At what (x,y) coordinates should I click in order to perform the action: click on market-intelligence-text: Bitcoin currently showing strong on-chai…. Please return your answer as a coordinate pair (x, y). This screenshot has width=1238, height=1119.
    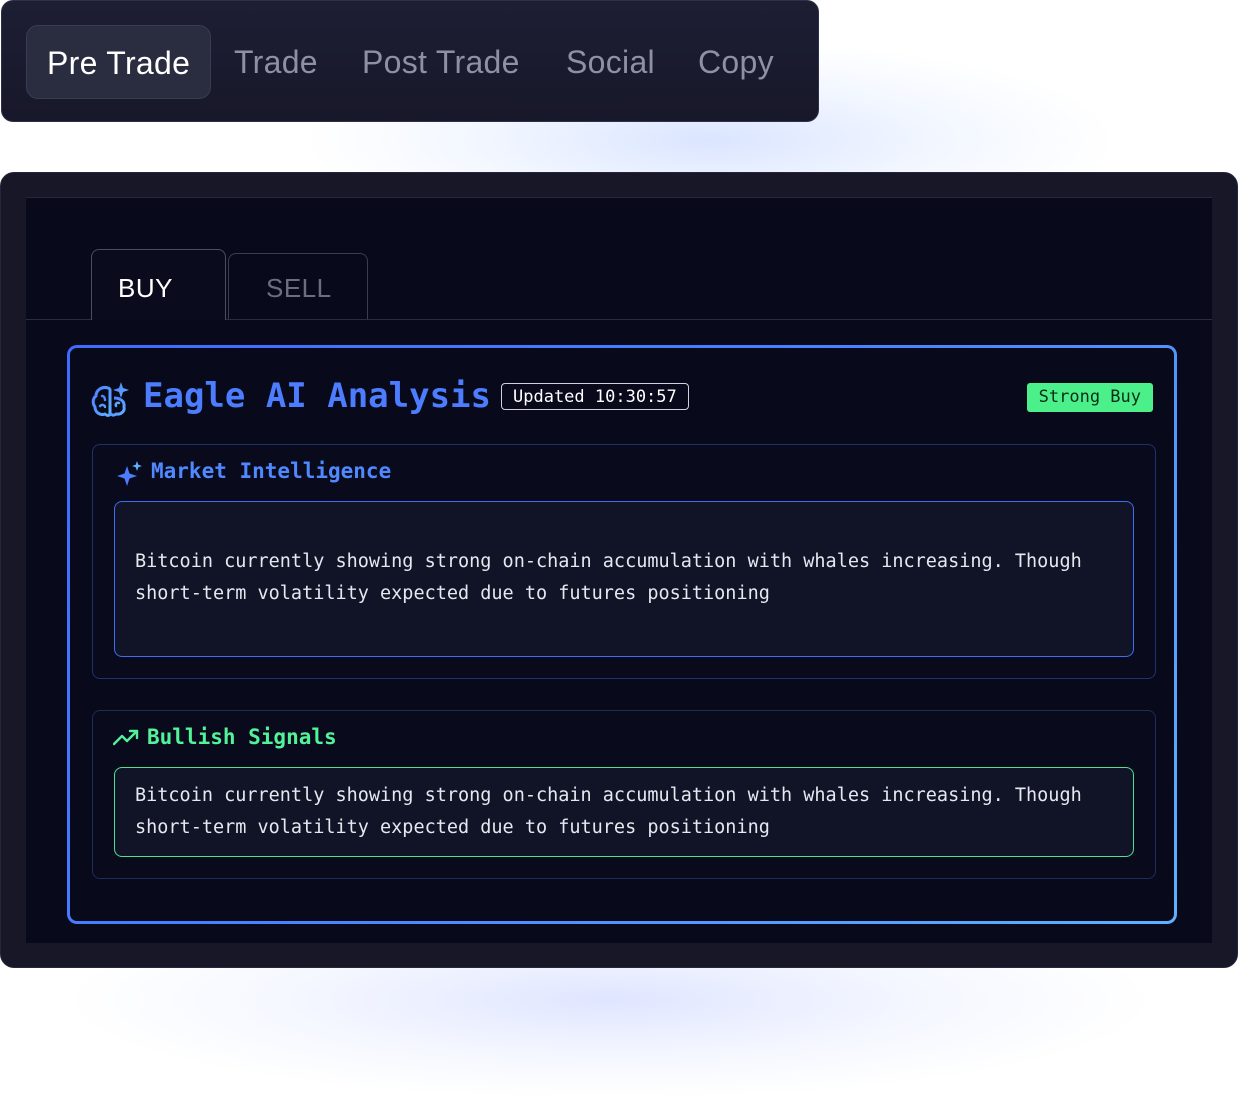
    Looking at the image, I should click on (624, 579).